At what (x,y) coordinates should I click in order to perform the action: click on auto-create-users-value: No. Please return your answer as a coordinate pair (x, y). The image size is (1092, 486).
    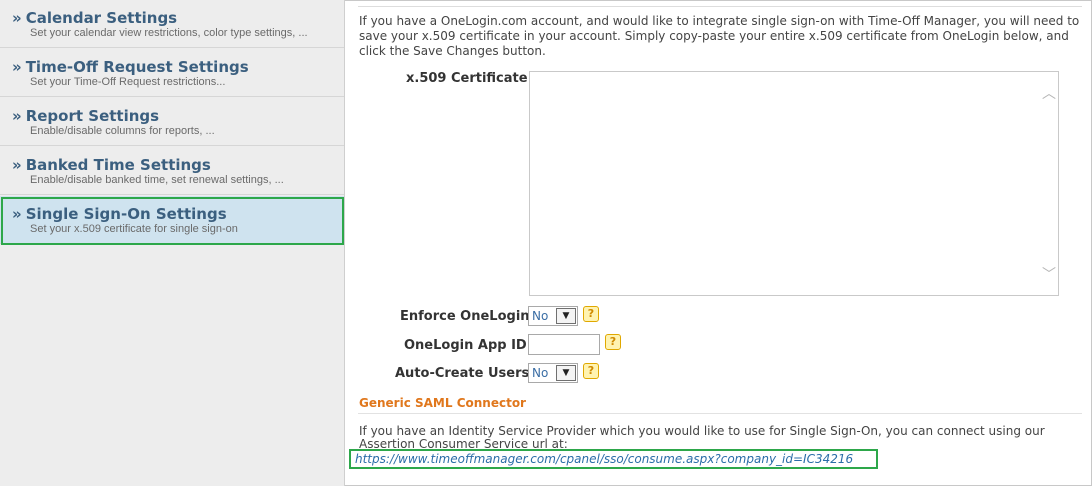
    Looking at the image, I should click on (540, 373).